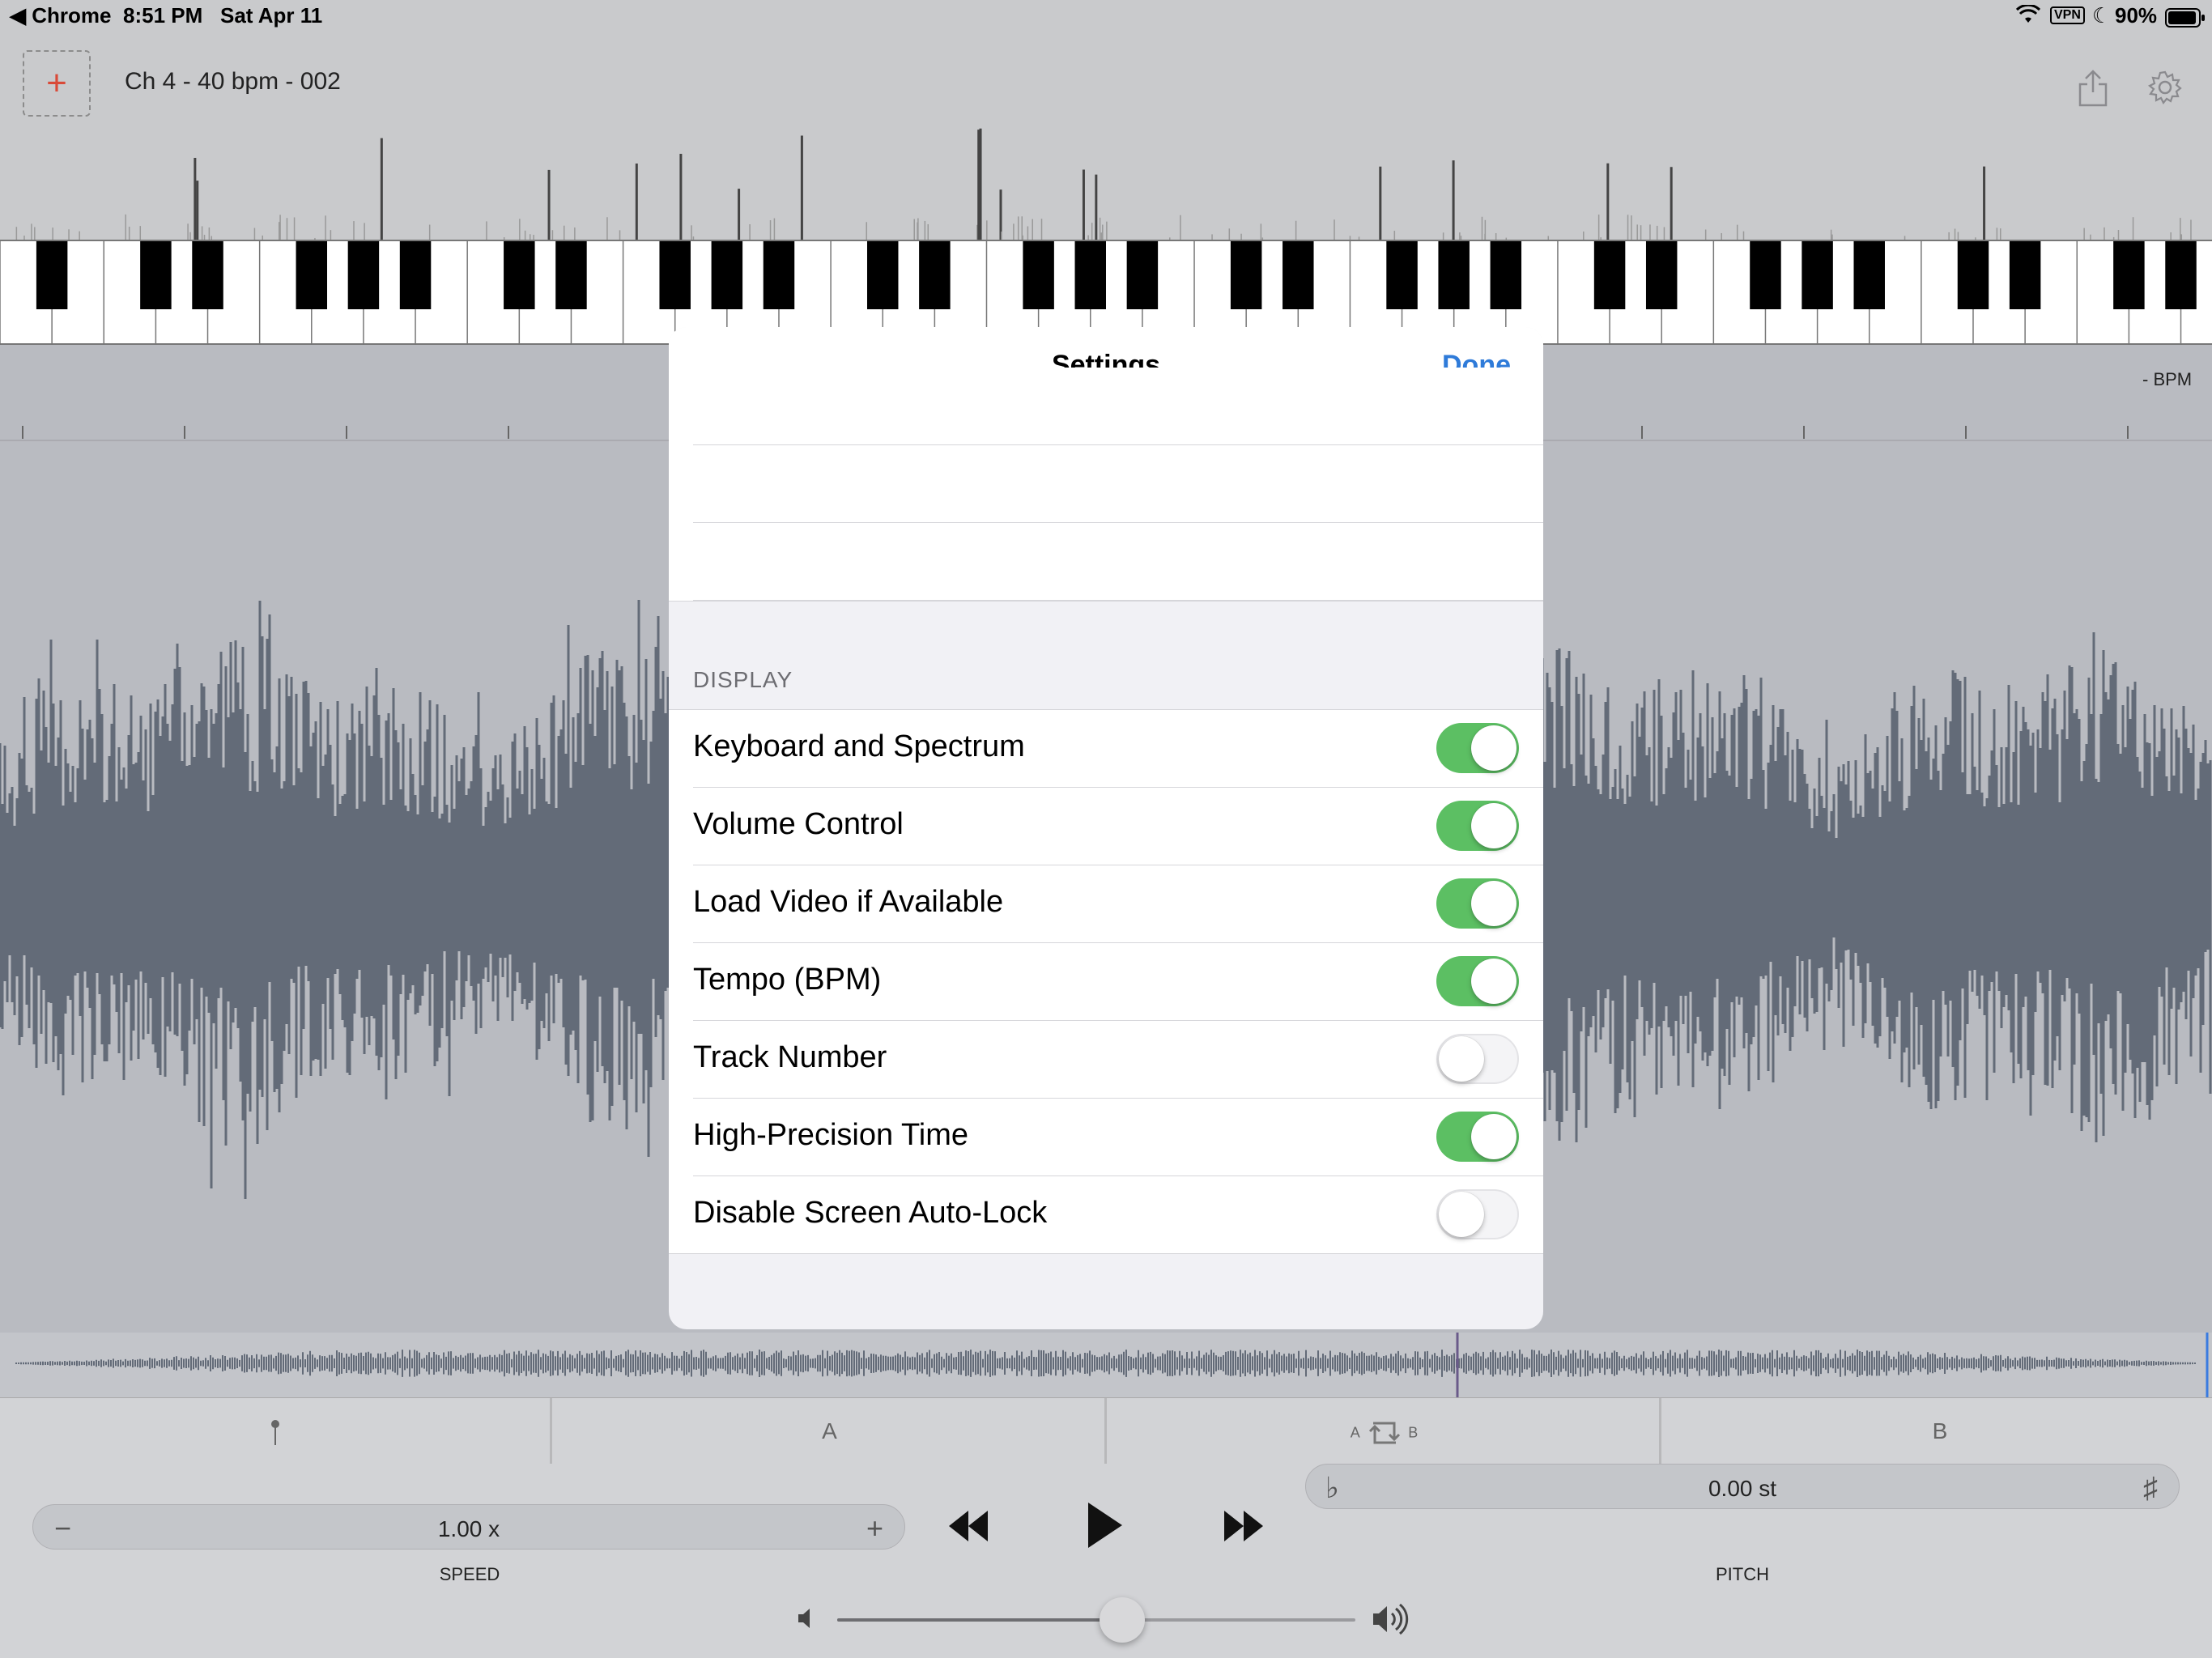 The height and width of the screenshot is (1658, 2212). Describe the element at coordinates (2028, 16) in the screenshot. I see `wifi-icon` at that location.